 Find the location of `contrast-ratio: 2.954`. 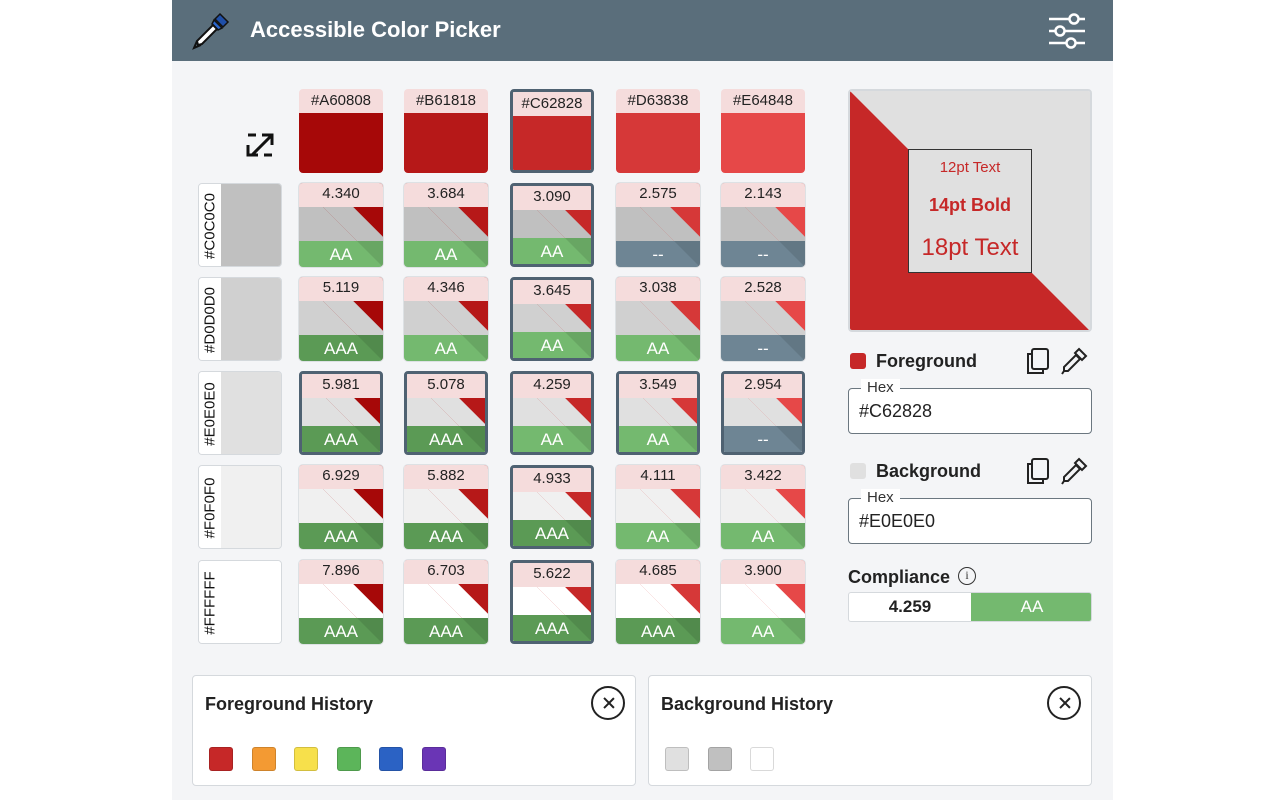

contrast-ratio: 2.954 is located at coordinates (763, 386).